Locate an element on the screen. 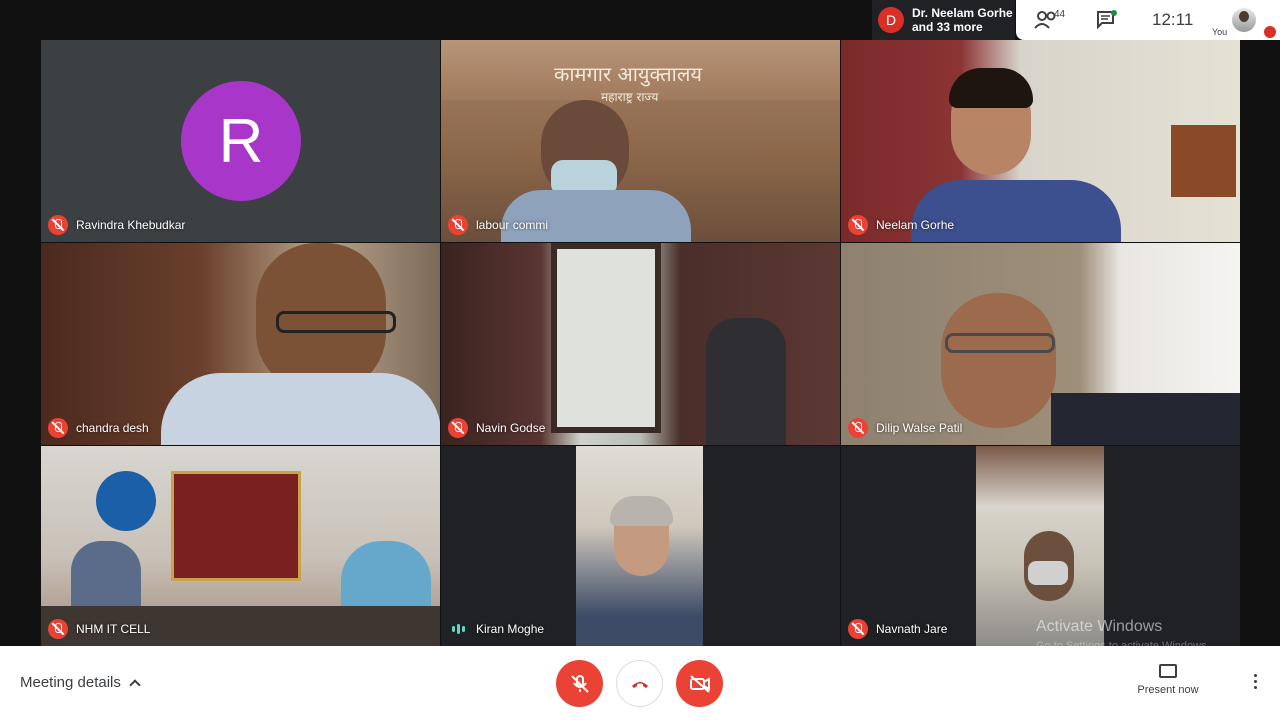 This screenshot has height=720, width=1280. speaking-indicator-icon is located at coordinates (458, 629).